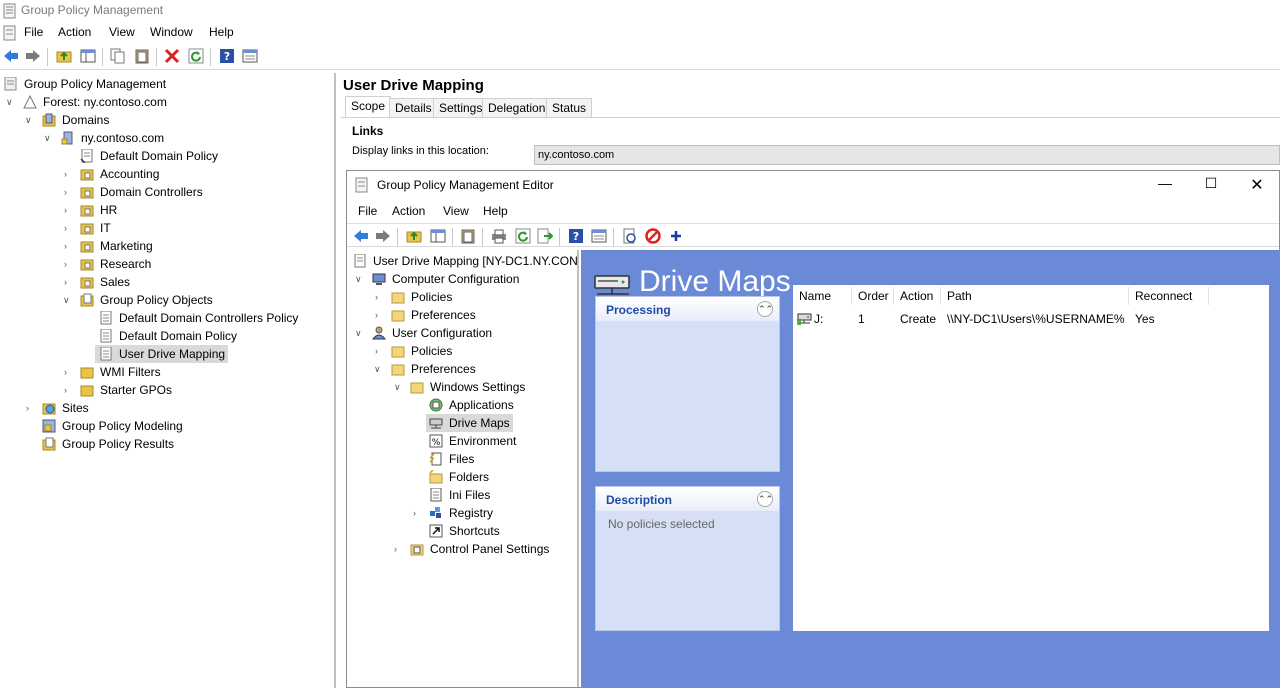 The height and width of the screenshot is (688, 1280). What do you see at coordinates (545, 236) in the screenshot?
I see `export-list-icon` at bounding box center [545, 236].